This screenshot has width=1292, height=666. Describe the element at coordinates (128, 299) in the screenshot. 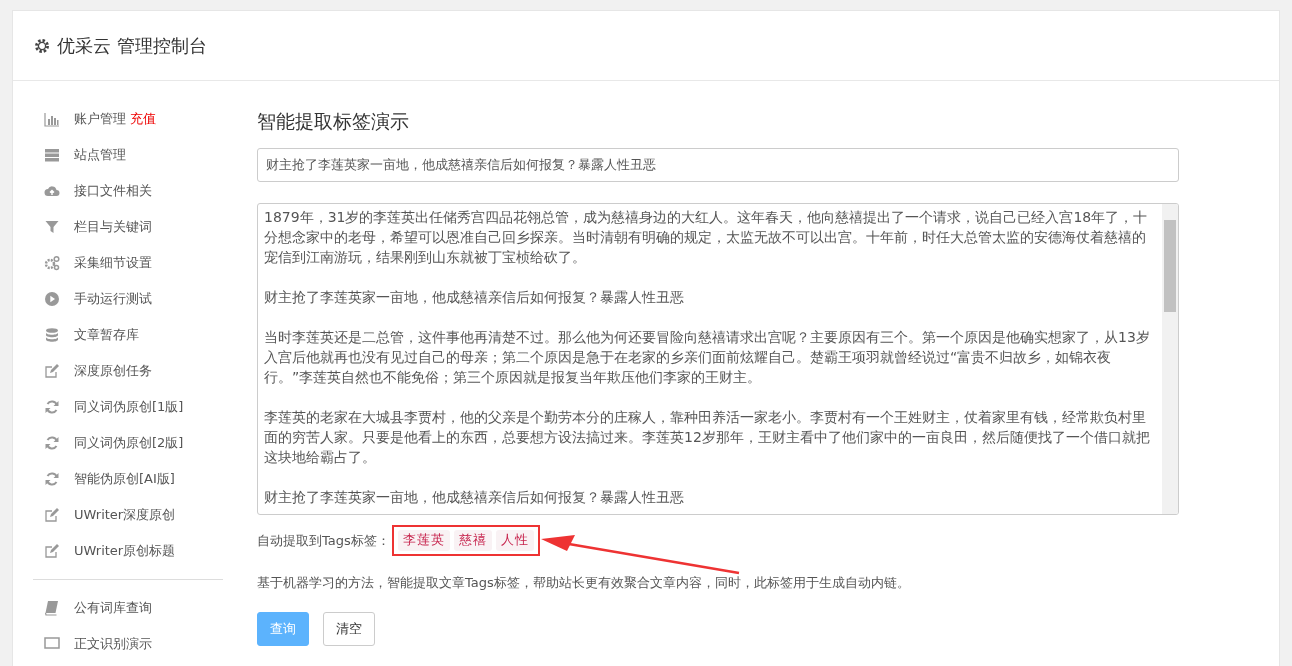

I see `sidebar-item: 手动运行测试` at that location.